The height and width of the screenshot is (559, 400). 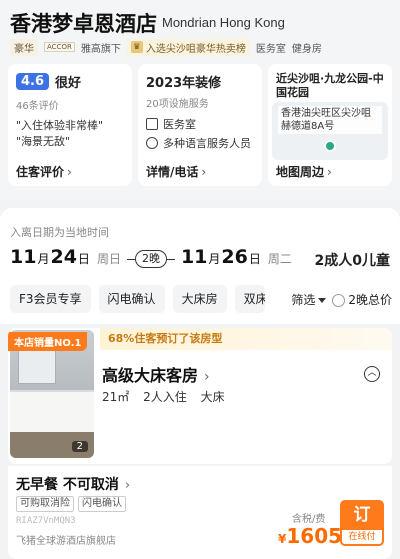 What do you see at coordinates (246, 339) in the screenshot?
I see `promo-banner: 68%住客预订了该房型` at bounding box center [246, 339].